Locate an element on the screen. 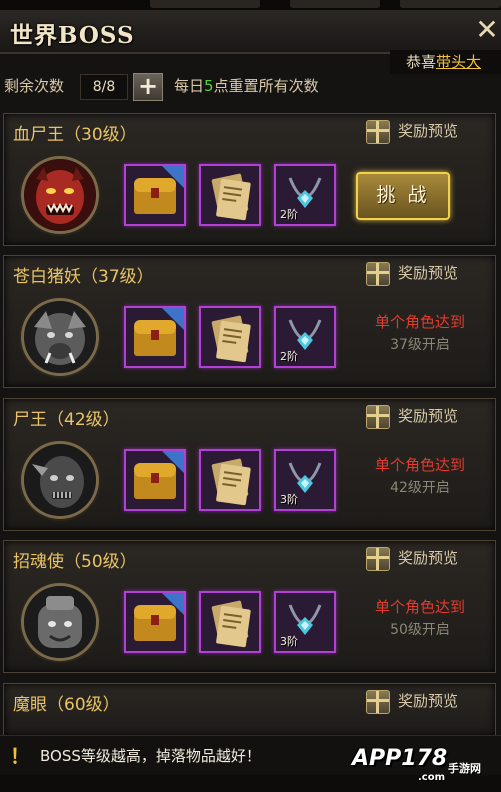 This screenshot has width=501, height=792. attempts-row: 剩余次数 8/8 + 每日5点重置所有次数 is located at coordinates (250, 86).